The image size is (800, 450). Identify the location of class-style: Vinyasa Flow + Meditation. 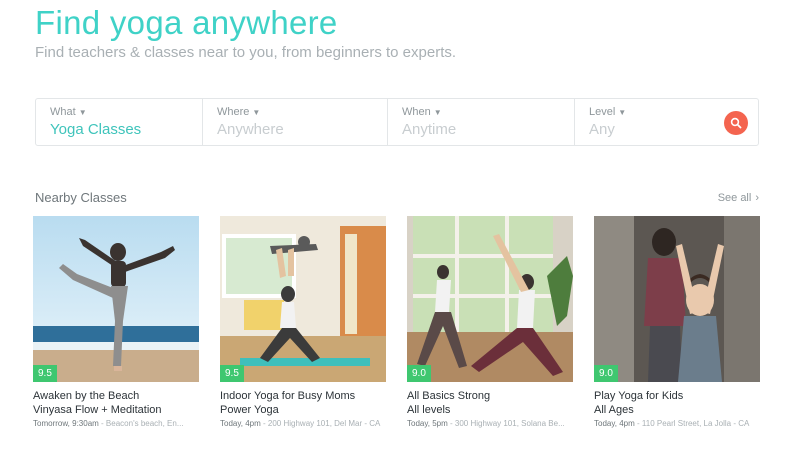
(97, 410).